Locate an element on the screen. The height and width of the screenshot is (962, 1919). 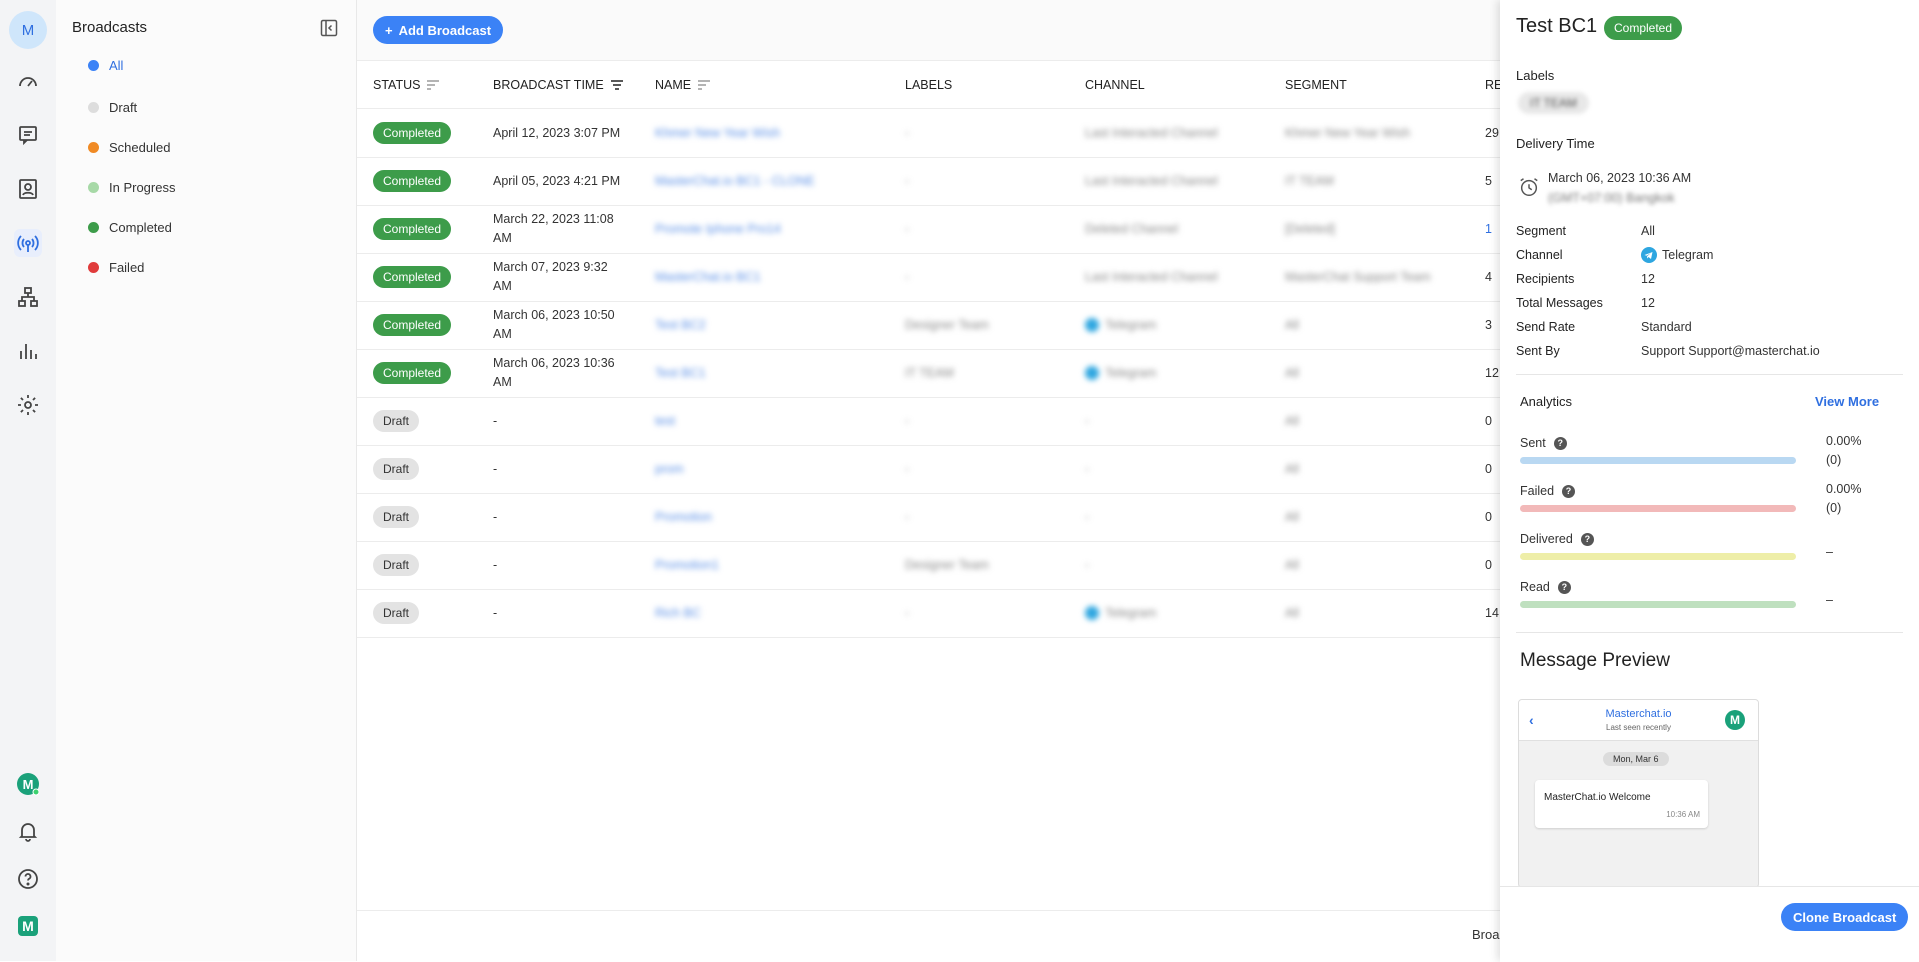
broadcast-name-link: Khmer New Year Wish is located at coordinates (717, 133).